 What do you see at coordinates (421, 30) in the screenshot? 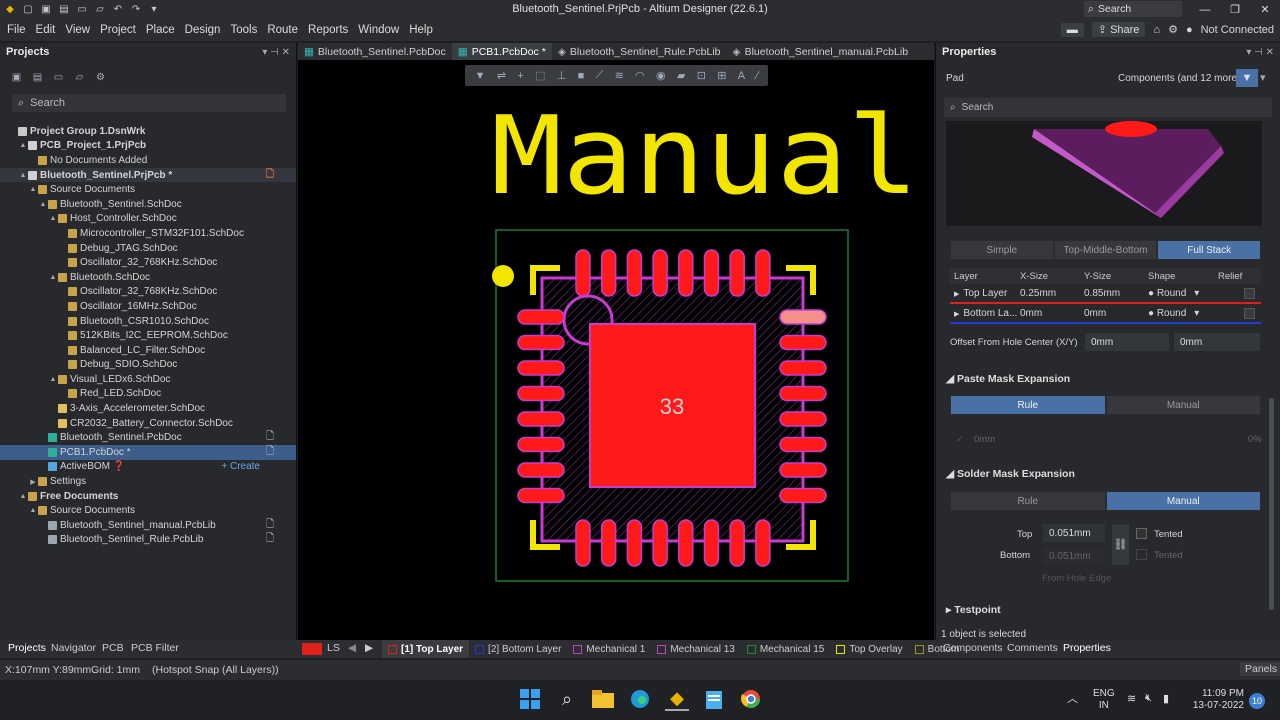
I see `menu-help: Help` at bounding box center [421, 30].